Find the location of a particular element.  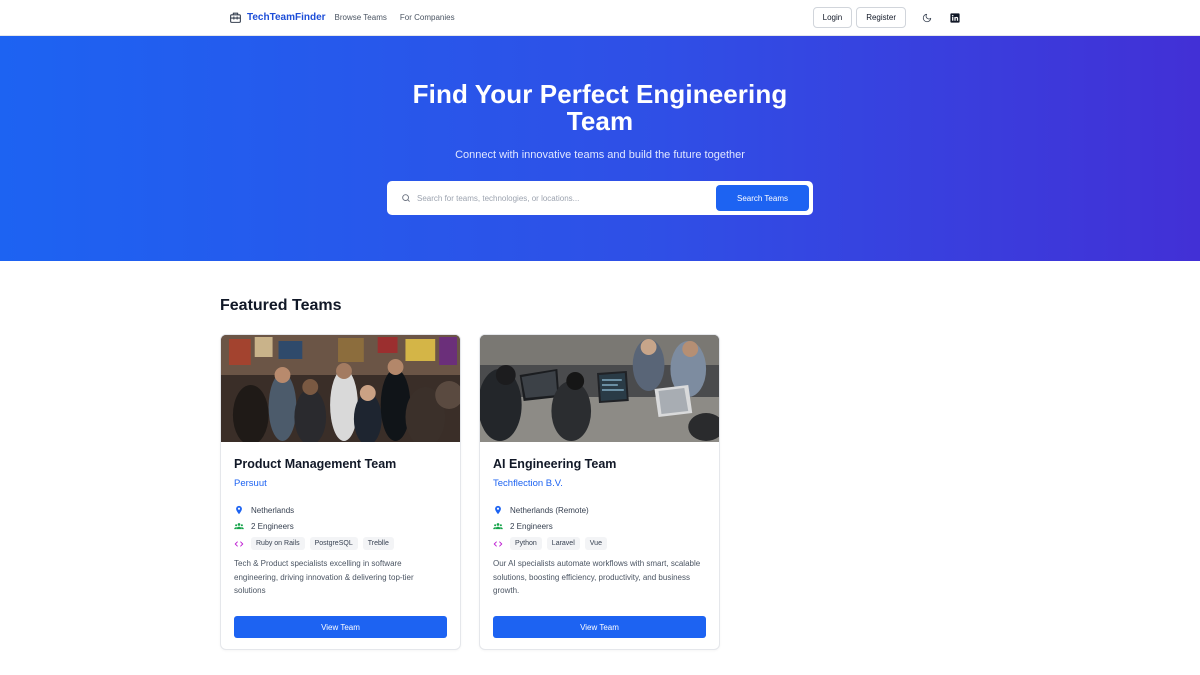

location-text: Netherlands (Remote) is located at coordinates (549, 510).